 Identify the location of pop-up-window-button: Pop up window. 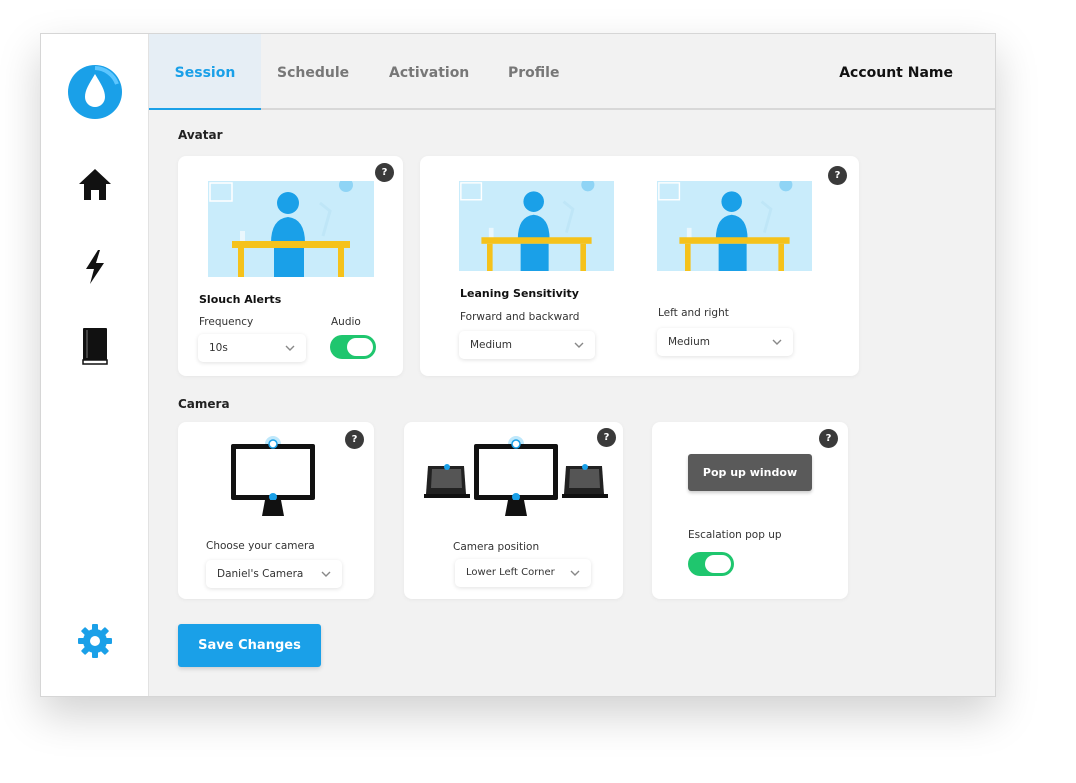
(750, 472).